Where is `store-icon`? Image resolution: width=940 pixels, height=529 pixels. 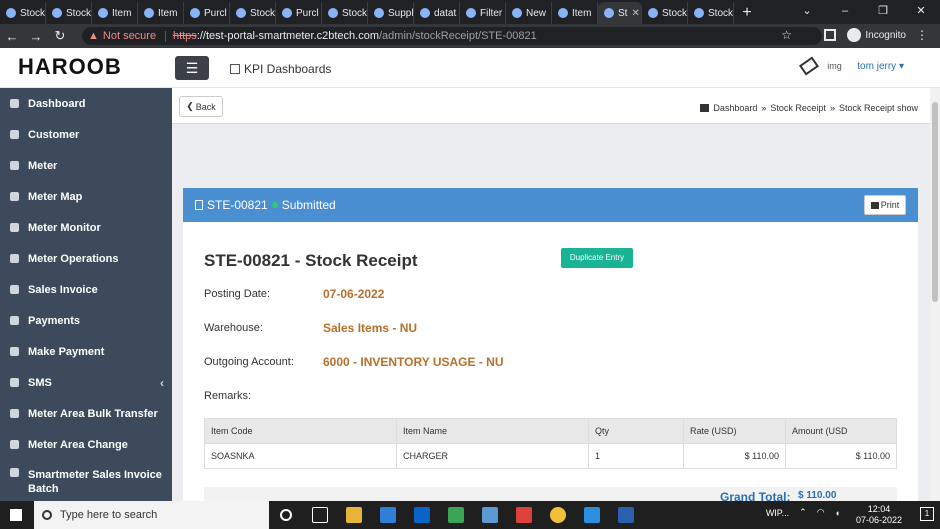
store-icon is located at coordinates (388, 515).